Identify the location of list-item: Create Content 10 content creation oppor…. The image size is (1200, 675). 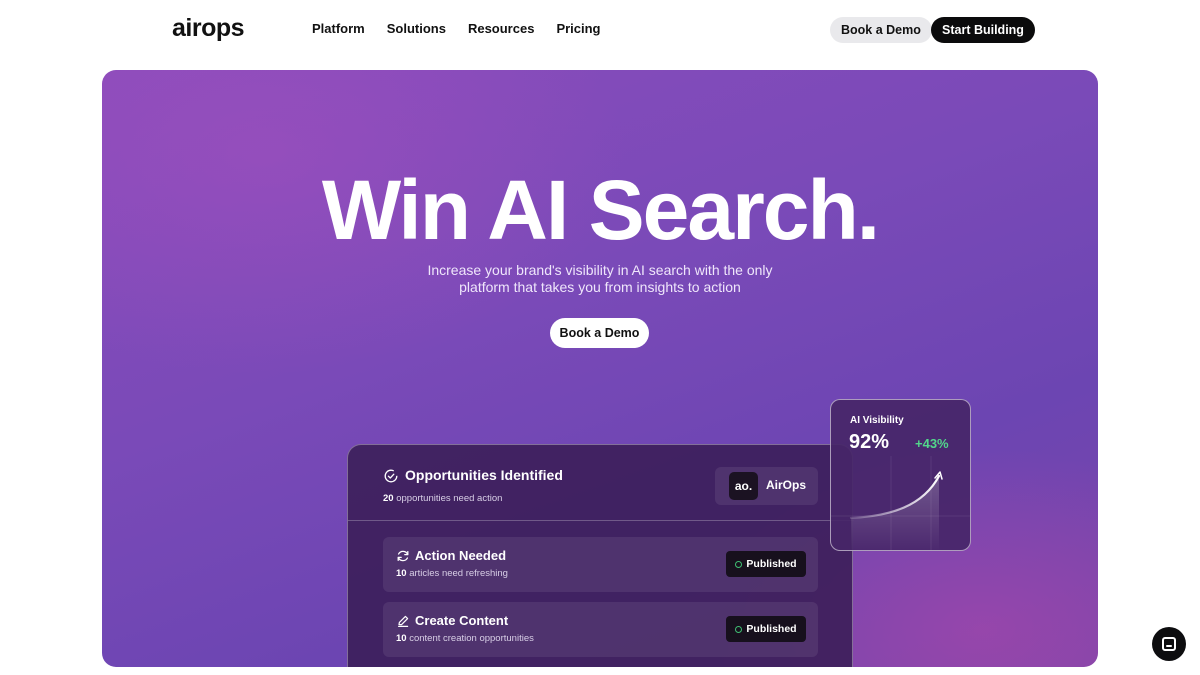
(600, 629).